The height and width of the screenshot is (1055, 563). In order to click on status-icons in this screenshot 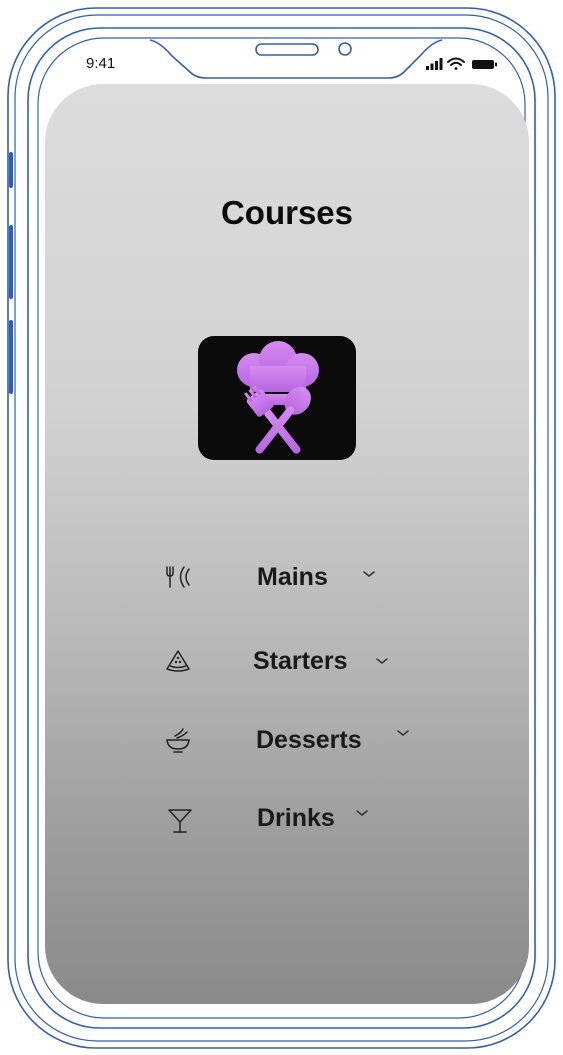, I will do `click(461, 63)`.